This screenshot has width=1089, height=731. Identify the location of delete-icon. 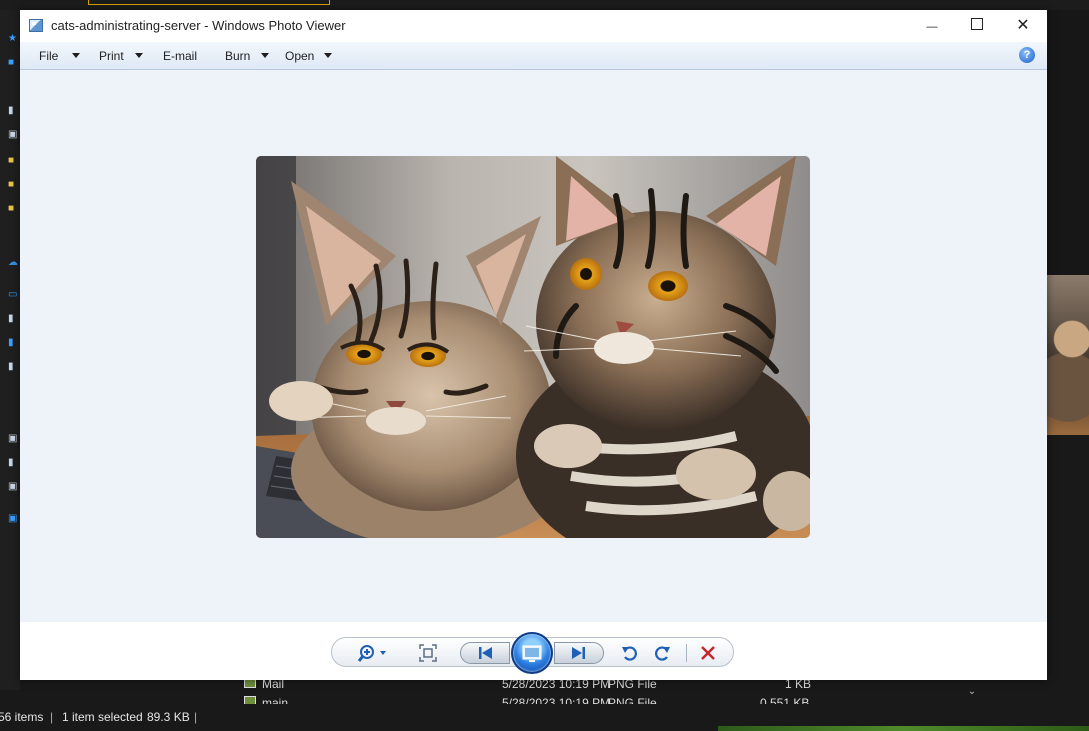
(708, 653).